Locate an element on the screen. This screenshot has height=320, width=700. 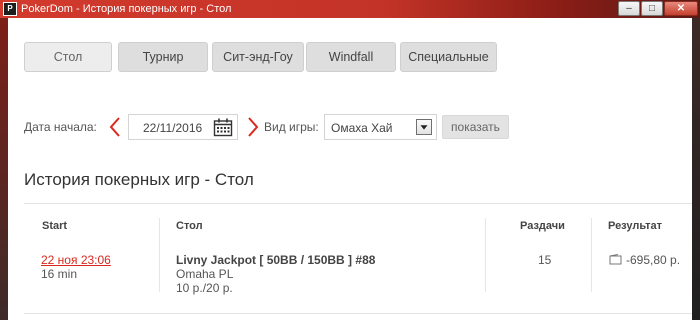
header-hands: Раздачи is located at coordinates (542, 226).